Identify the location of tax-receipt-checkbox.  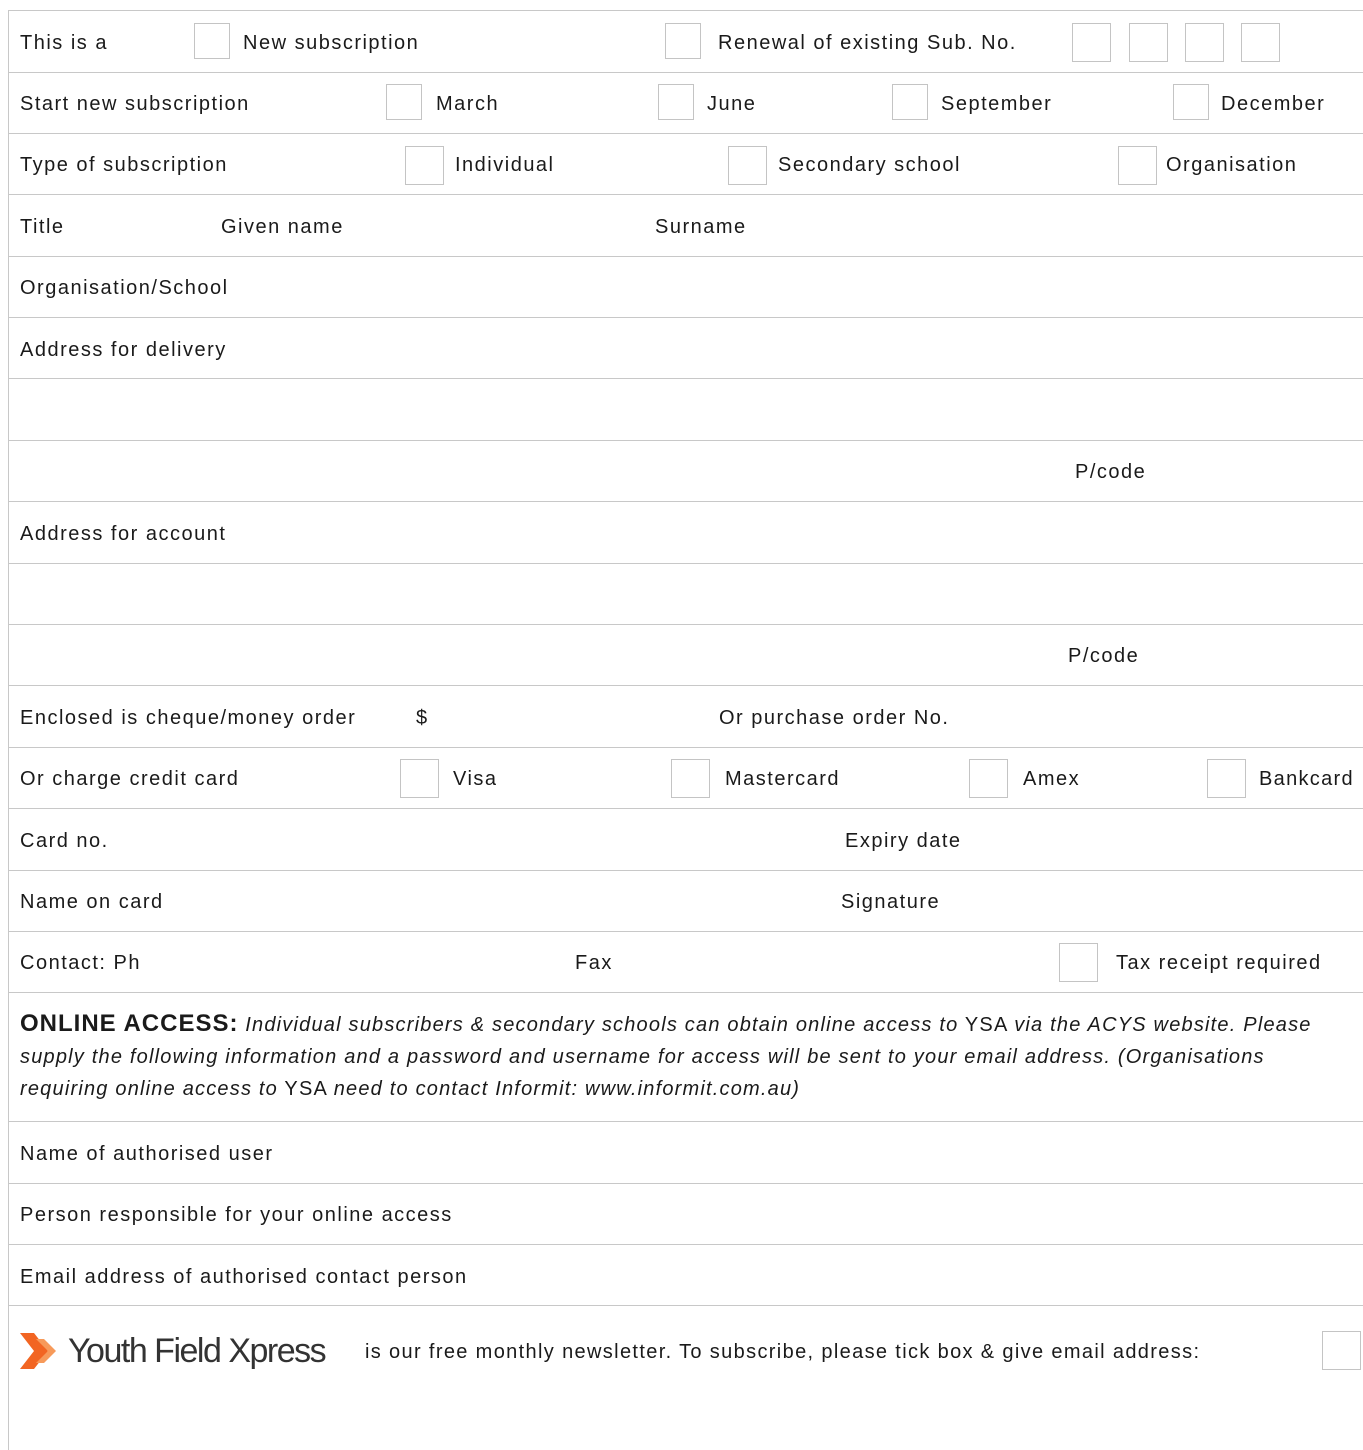
(1078, 962).